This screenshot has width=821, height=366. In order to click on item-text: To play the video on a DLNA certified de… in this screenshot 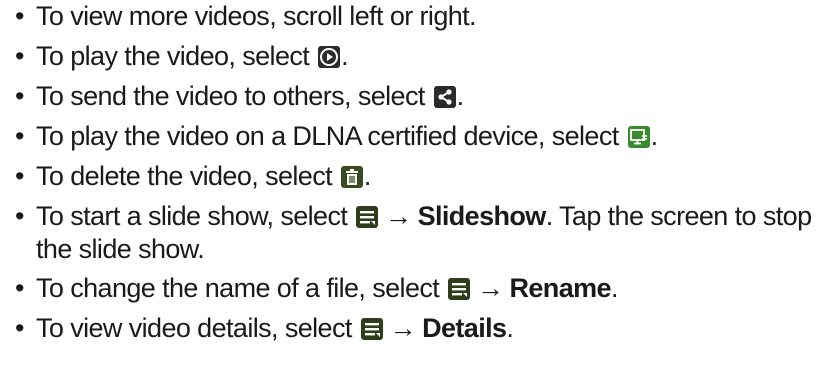, I will do `click(327, 136)`.